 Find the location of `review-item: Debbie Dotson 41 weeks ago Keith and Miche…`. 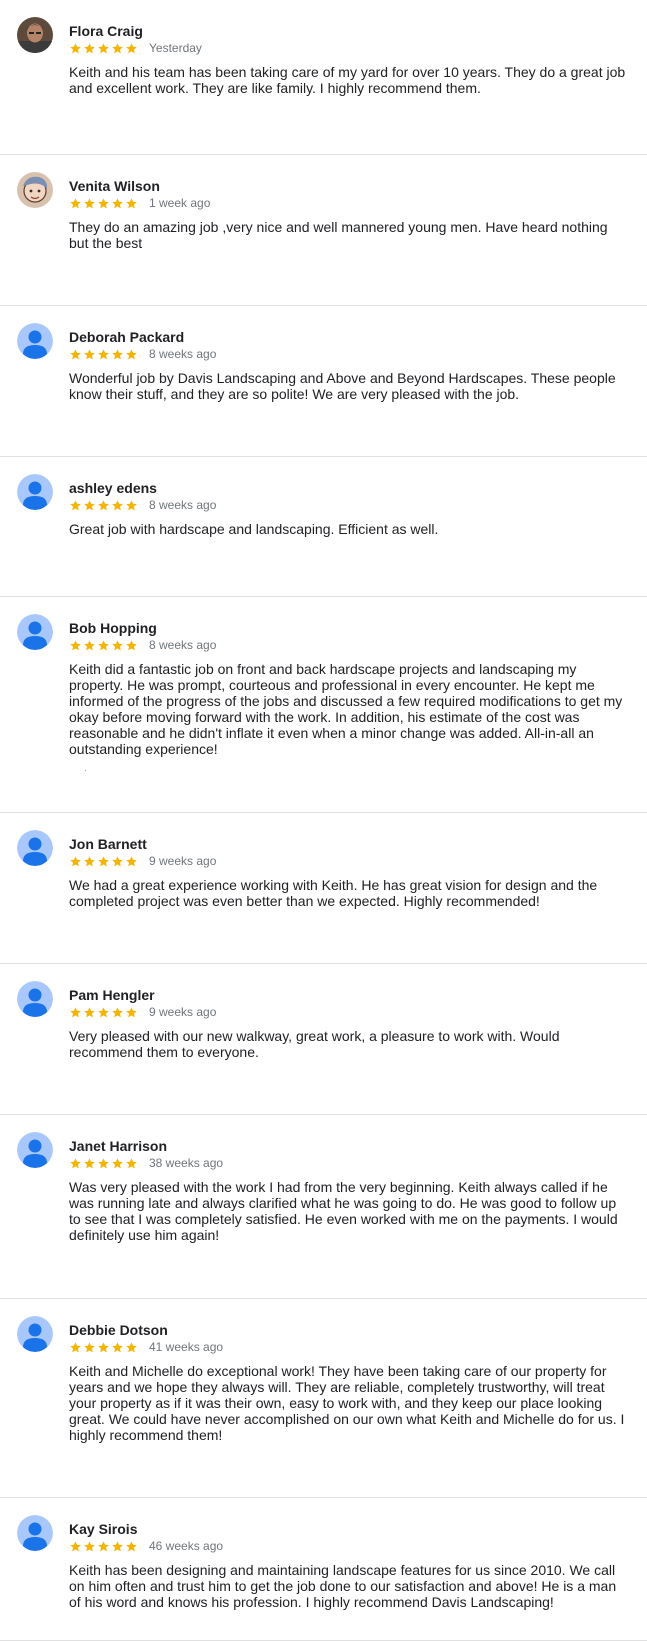

review-item: Debbie Dotson 41 weeks ago Keith and Miche… is located at coordinates (323, 1398).